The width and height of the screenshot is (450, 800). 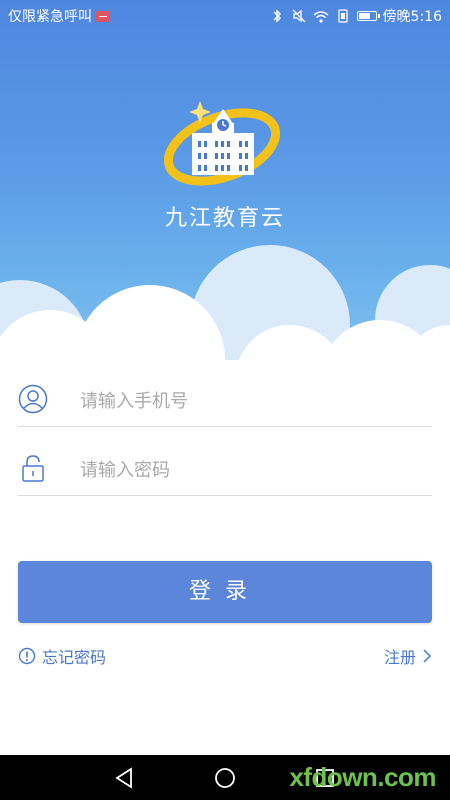 I want to click on forgot-password-link: 忘记密码, so click(x=62, y=656).